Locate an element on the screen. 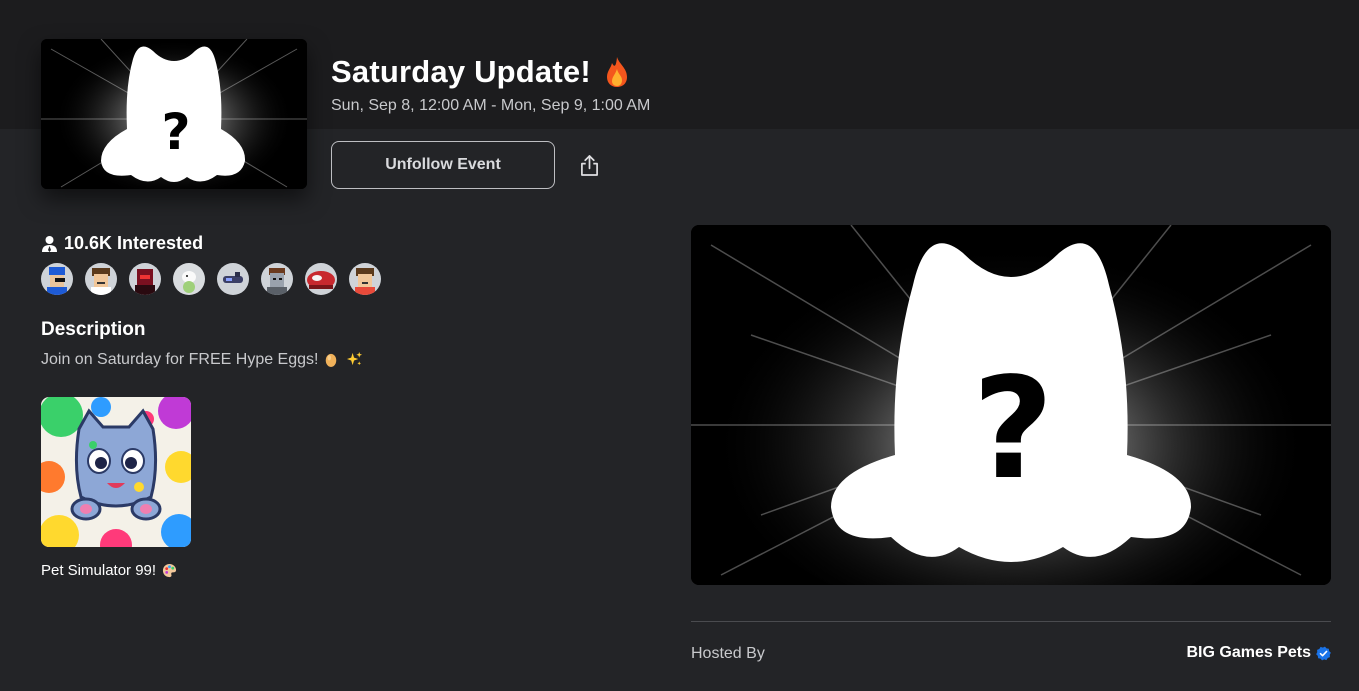 Image resolution: width=1359 pixels, height=691 pixels. description-heading: Description is located at coordinates (93, 329).